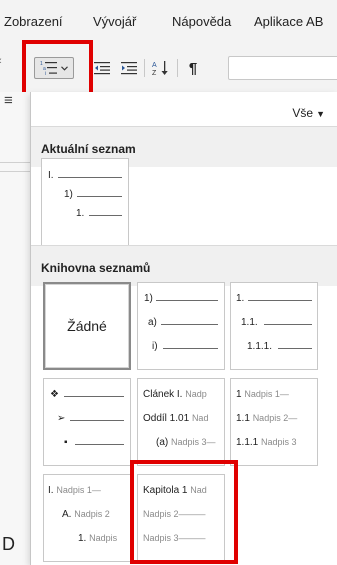  What do you see at coordinates (8, 100) in the screenshot?
I see `menu-icon: ≡` at bounding box center [8, 100].